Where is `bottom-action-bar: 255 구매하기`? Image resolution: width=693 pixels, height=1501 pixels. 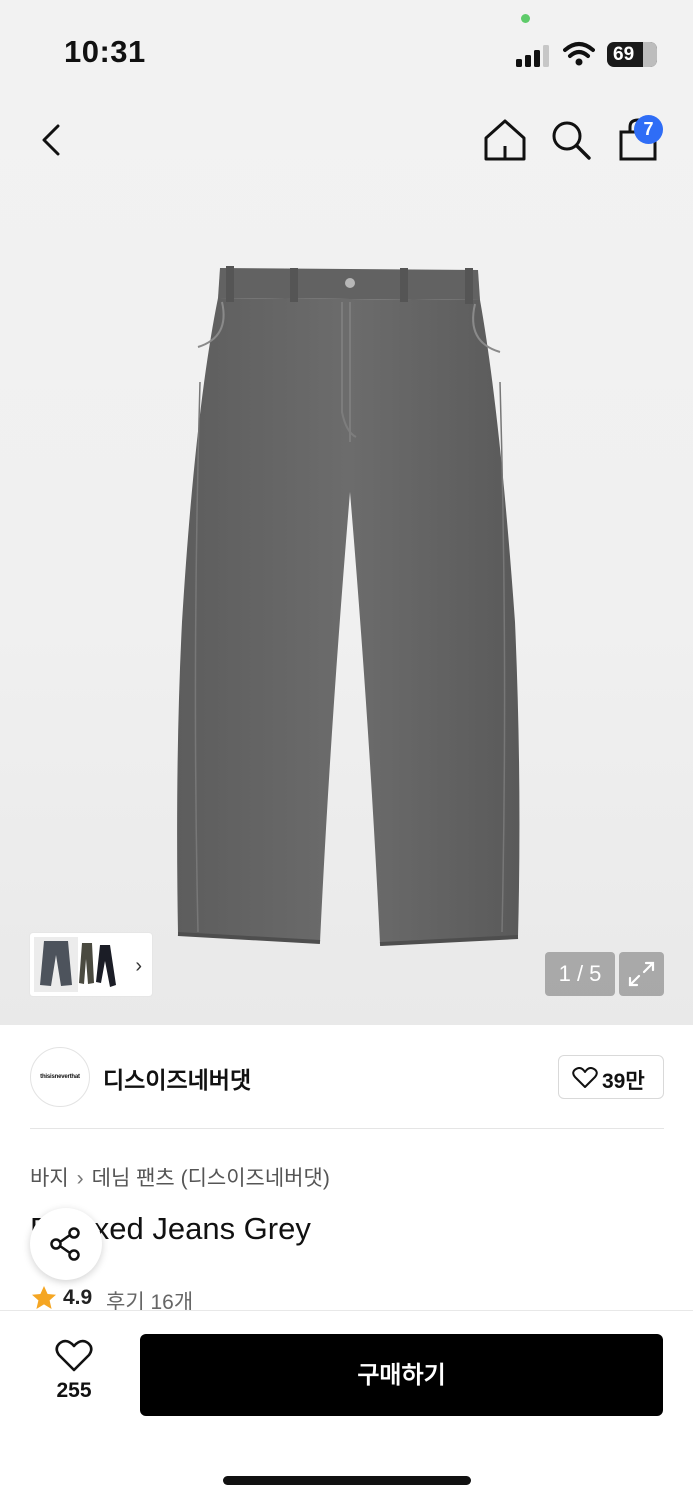 bottom-action-bar: 255 구매하기 is located at coordinates (346, 1405).